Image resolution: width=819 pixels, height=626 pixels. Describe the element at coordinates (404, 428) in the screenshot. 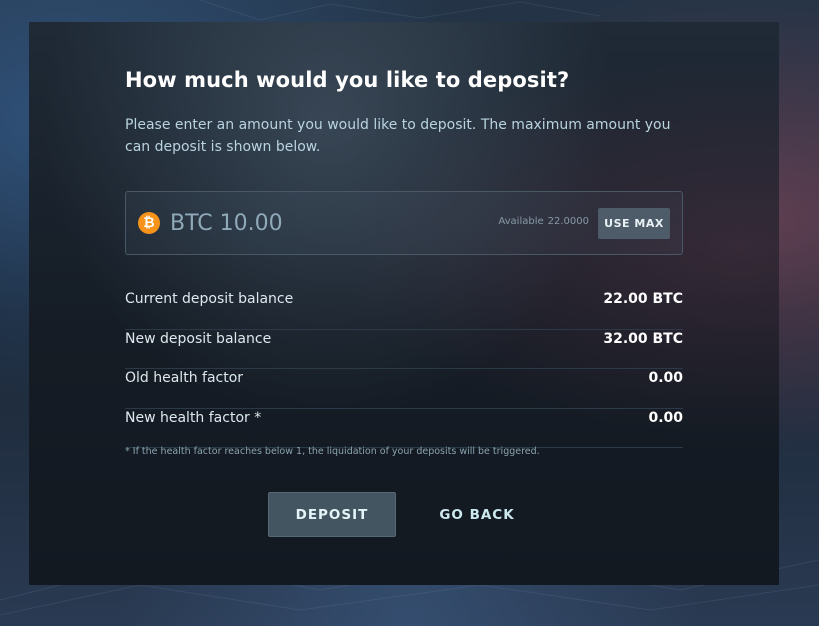

I see `summary-row-new-health-factor: New health factor * 0.00` at that location.